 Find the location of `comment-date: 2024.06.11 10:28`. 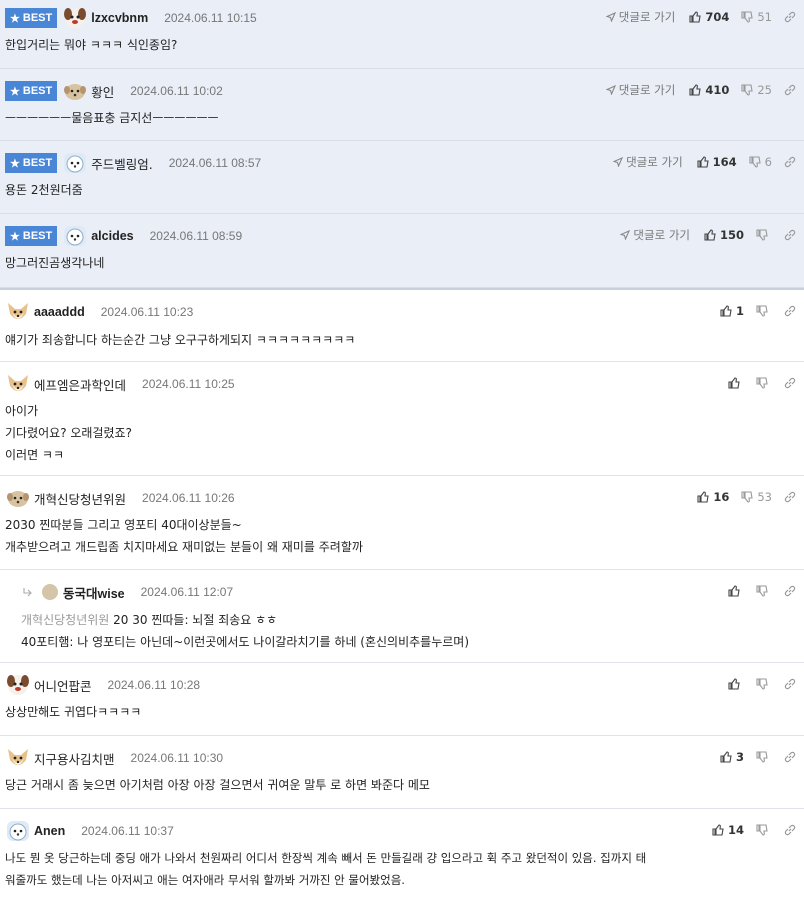

comment-date: 2024.06.11 10:28 is located at coordinates (154, 685).